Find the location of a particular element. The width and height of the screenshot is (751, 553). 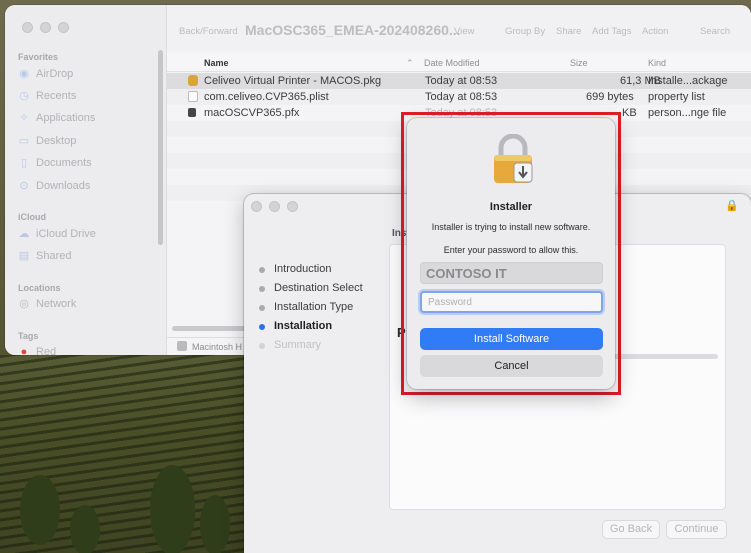

shared-folder-icon: ▤ is located at coordinates (24, 256).